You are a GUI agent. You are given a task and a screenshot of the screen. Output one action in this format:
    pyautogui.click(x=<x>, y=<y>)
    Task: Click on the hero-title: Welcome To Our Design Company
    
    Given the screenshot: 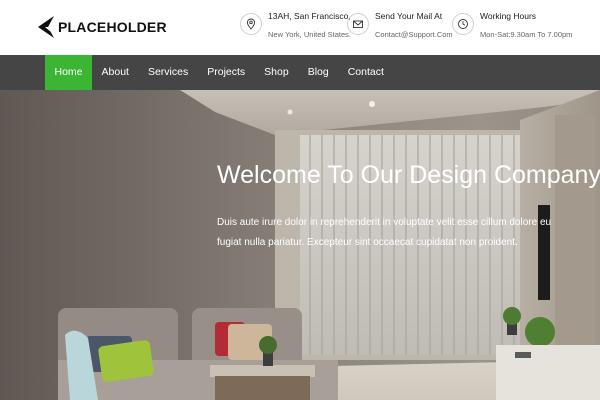 What is the action you would take?
    pyautogui.click(x=408, y=175)
    